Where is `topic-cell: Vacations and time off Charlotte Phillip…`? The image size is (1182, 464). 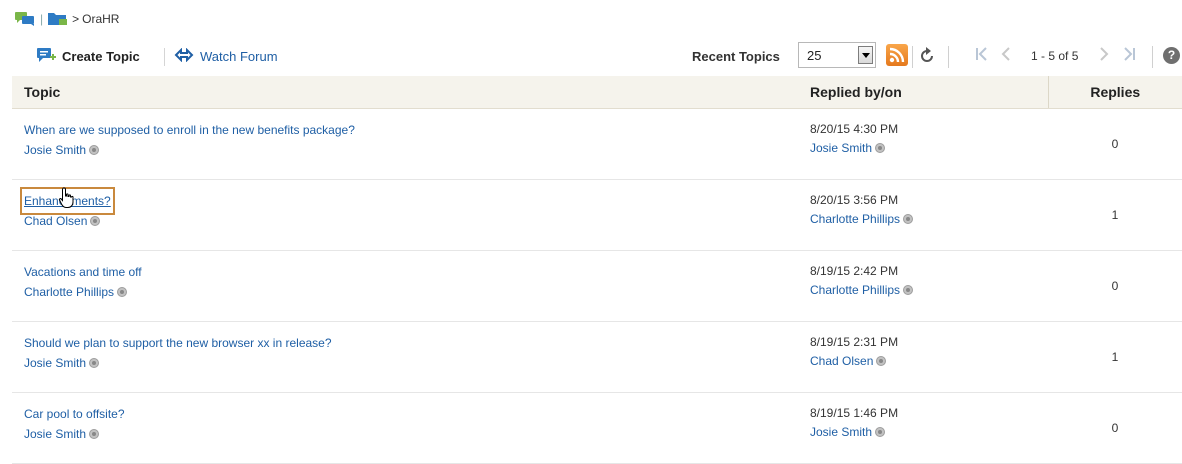
topic-cell: Vacations and time off Charlotte Phillip… is located at coordinates (405, 286).